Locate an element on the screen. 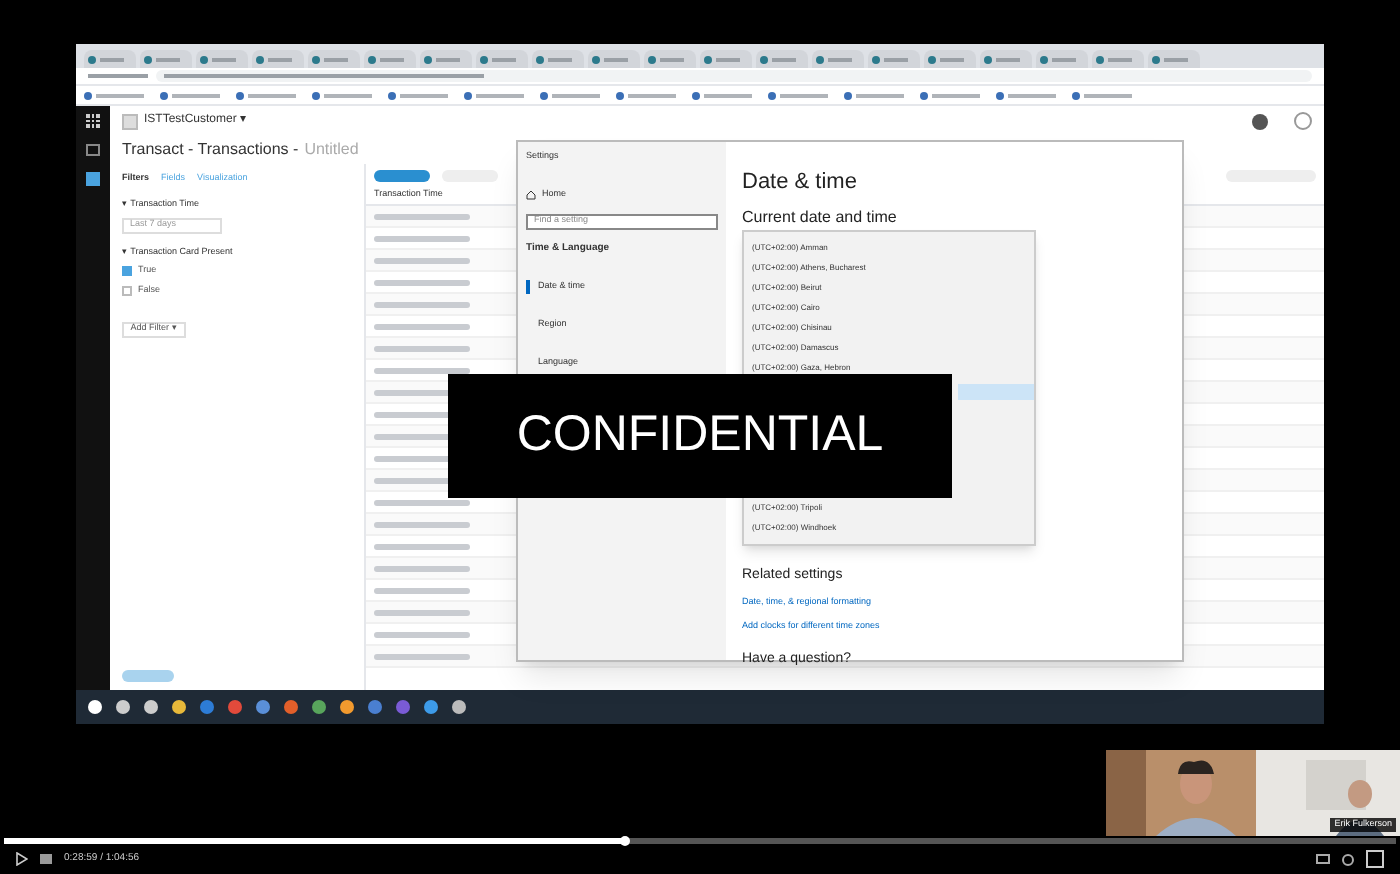 The image size is (1400, 874). toolbar-button is located at coordinates (402, 175).